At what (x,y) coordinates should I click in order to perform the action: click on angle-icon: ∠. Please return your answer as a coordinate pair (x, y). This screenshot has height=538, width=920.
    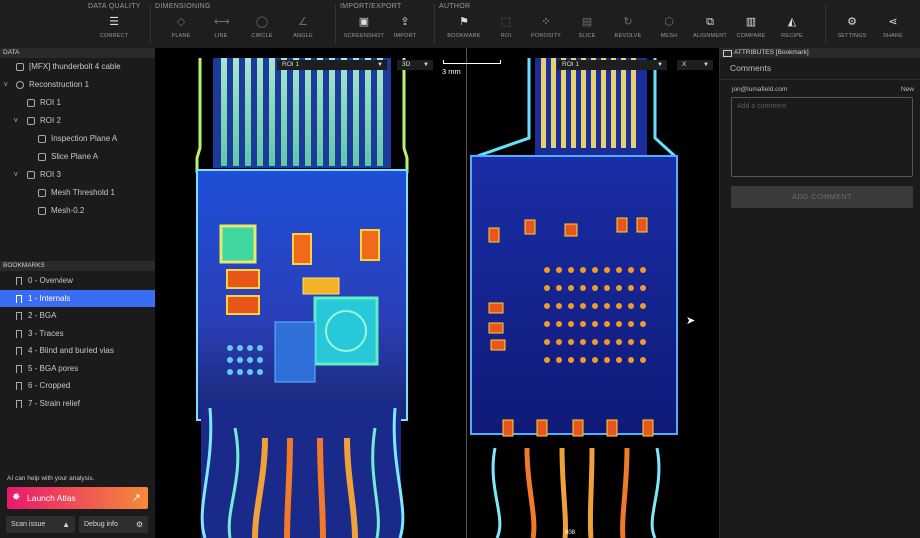
    Looking at the image, I should click on (303, 22).